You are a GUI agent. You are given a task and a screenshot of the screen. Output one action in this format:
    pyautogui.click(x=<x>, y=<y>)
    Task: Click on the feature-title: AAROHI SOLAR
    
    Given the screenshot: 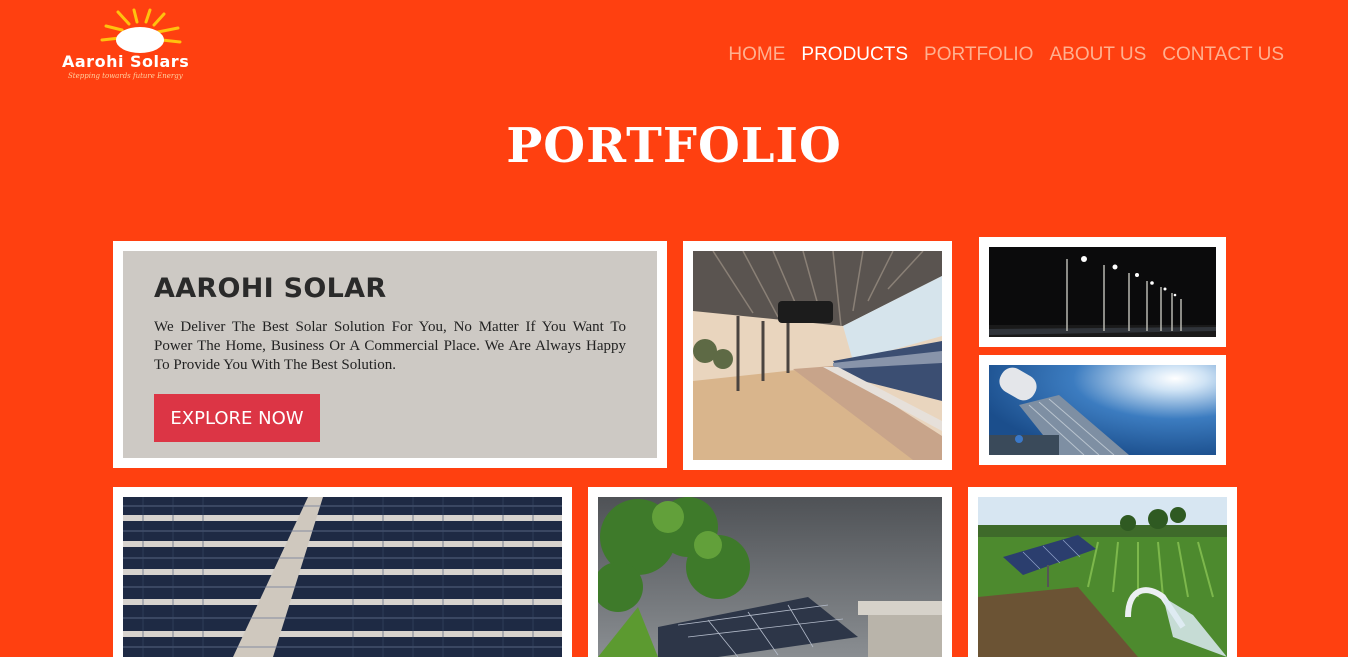 What is the action you would take?
    pyautogui.click(x=270, y=288)
    